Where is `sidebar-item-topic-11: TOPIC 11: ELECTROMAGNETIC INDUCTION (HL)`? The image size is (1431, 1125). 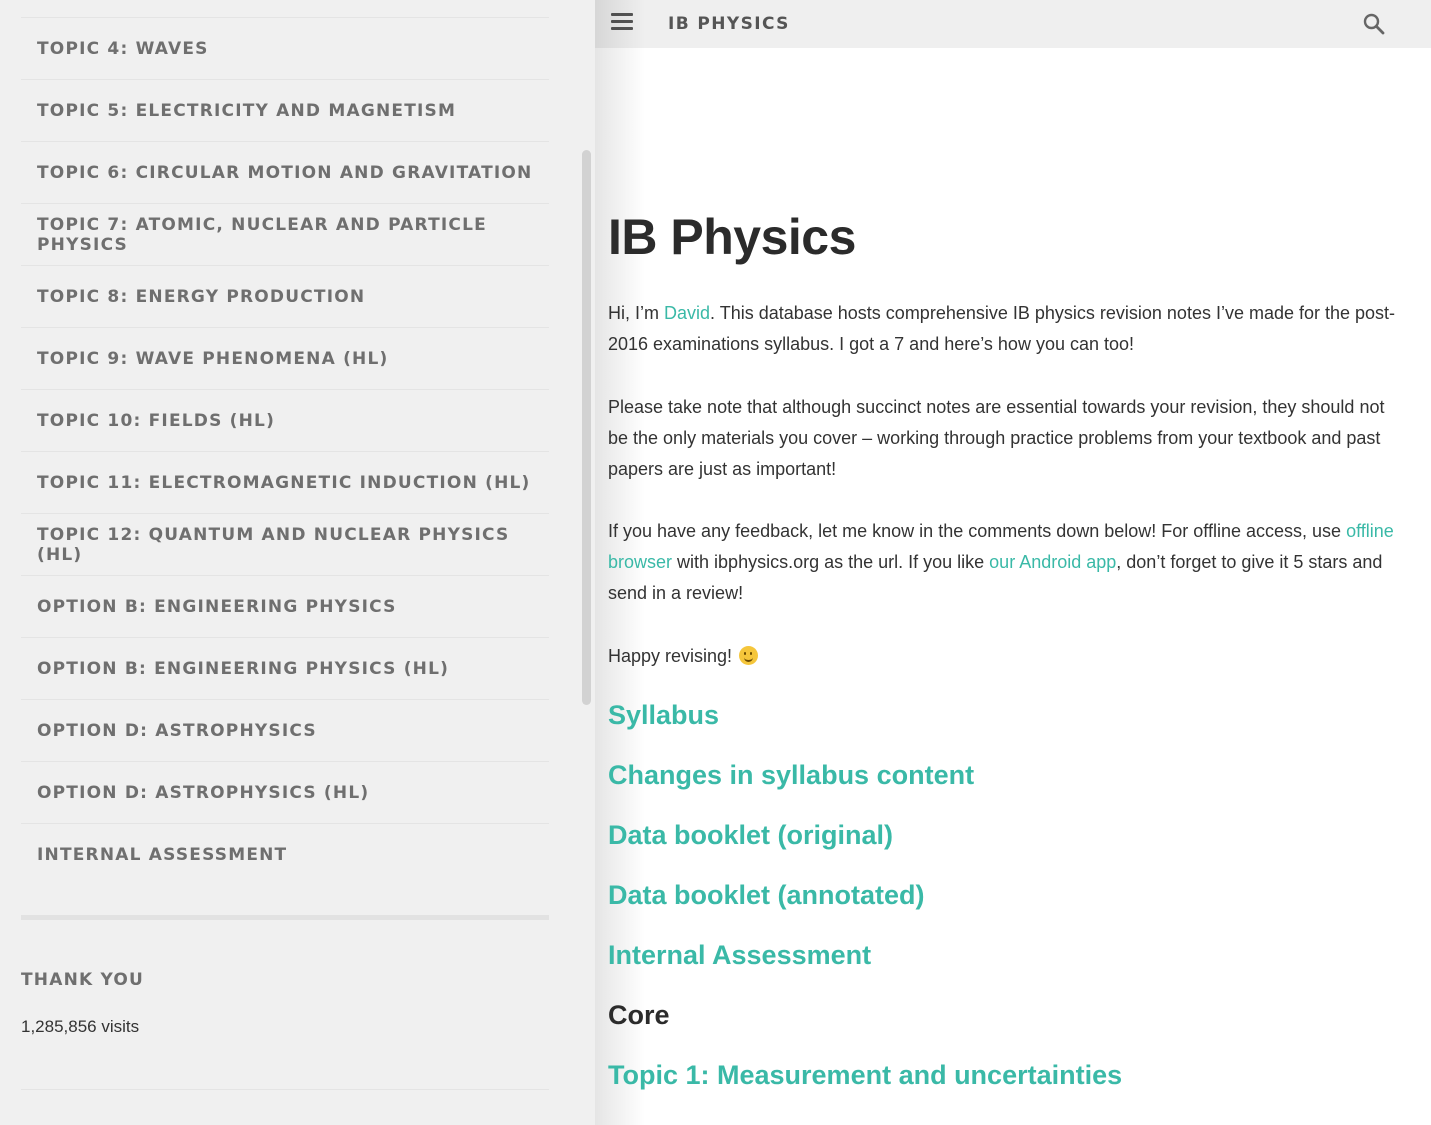 sidebar-item-topic-11: TOPIC 11: ELECTROMAGNETIC INDUCTION (HL) is located at coordinates (285, 483).